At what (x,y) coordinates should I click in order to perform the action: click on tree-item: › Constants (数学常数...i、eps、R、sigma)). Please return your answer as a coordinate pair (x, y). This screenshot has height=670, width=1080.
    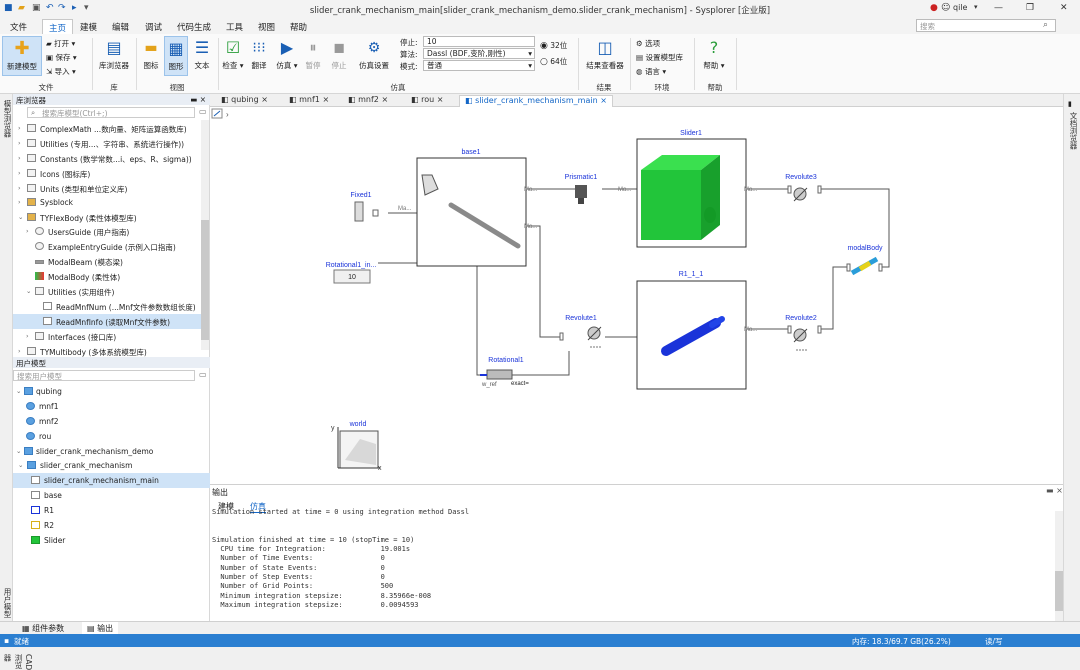
    Looking at the image, I should click on (111, 158).